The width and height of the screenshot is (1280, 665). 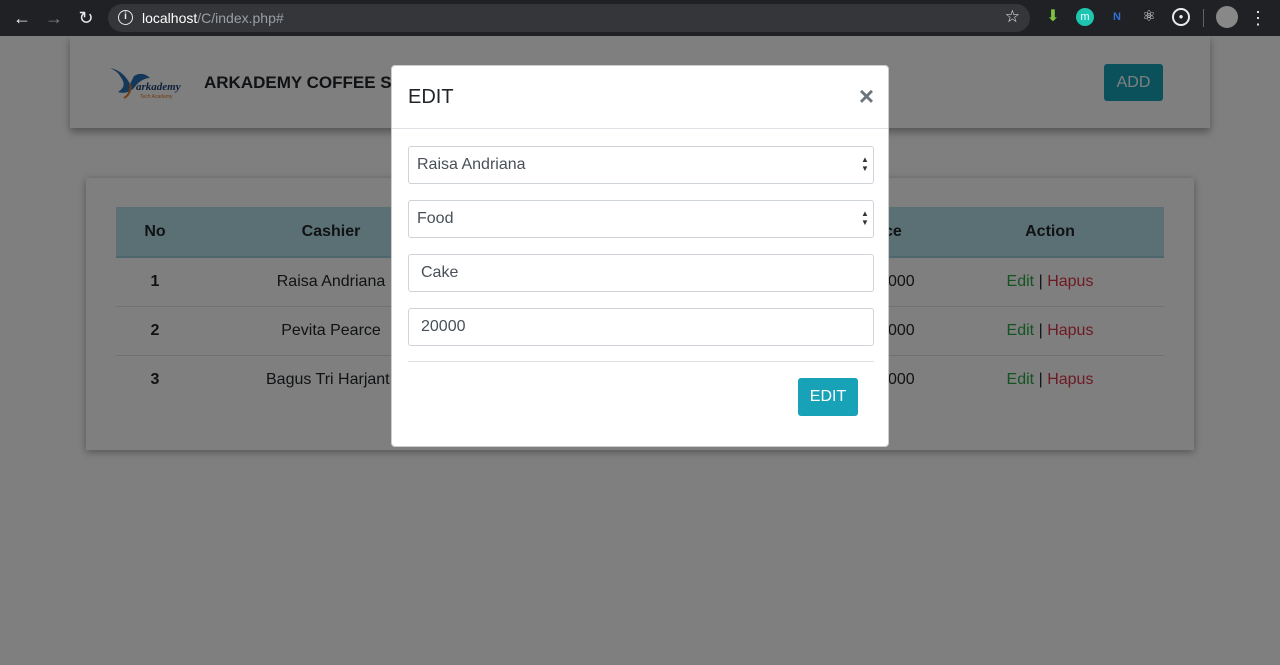 What do you see at coordinates (1012, 17) in the screenshot?
I see `bookmark-star-icon: ☆` at bounding box center [1012, 17].